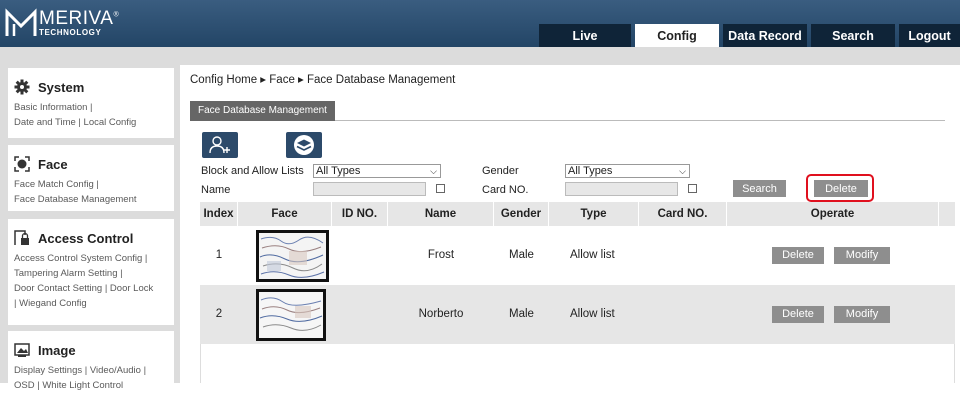 The width and height of the screenshot is (960, 393). What do you see at coordinates (91, 385) in the screenshot?
I see `sidebar-link: OSD | White Light Control` at bounding box center [91, 385].